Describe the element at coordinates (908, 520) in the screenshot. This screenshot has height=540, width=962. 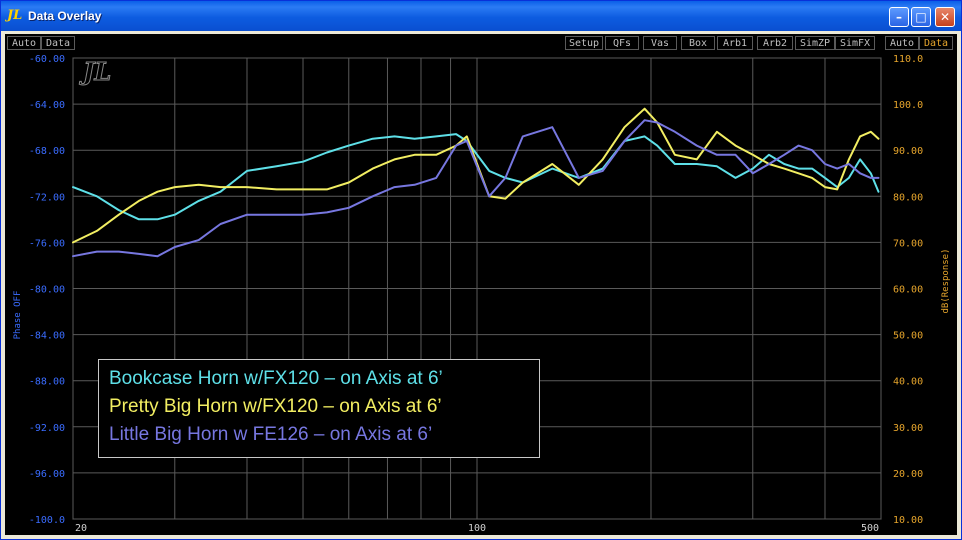
I see `right-tick-label: 10.00` at that location.